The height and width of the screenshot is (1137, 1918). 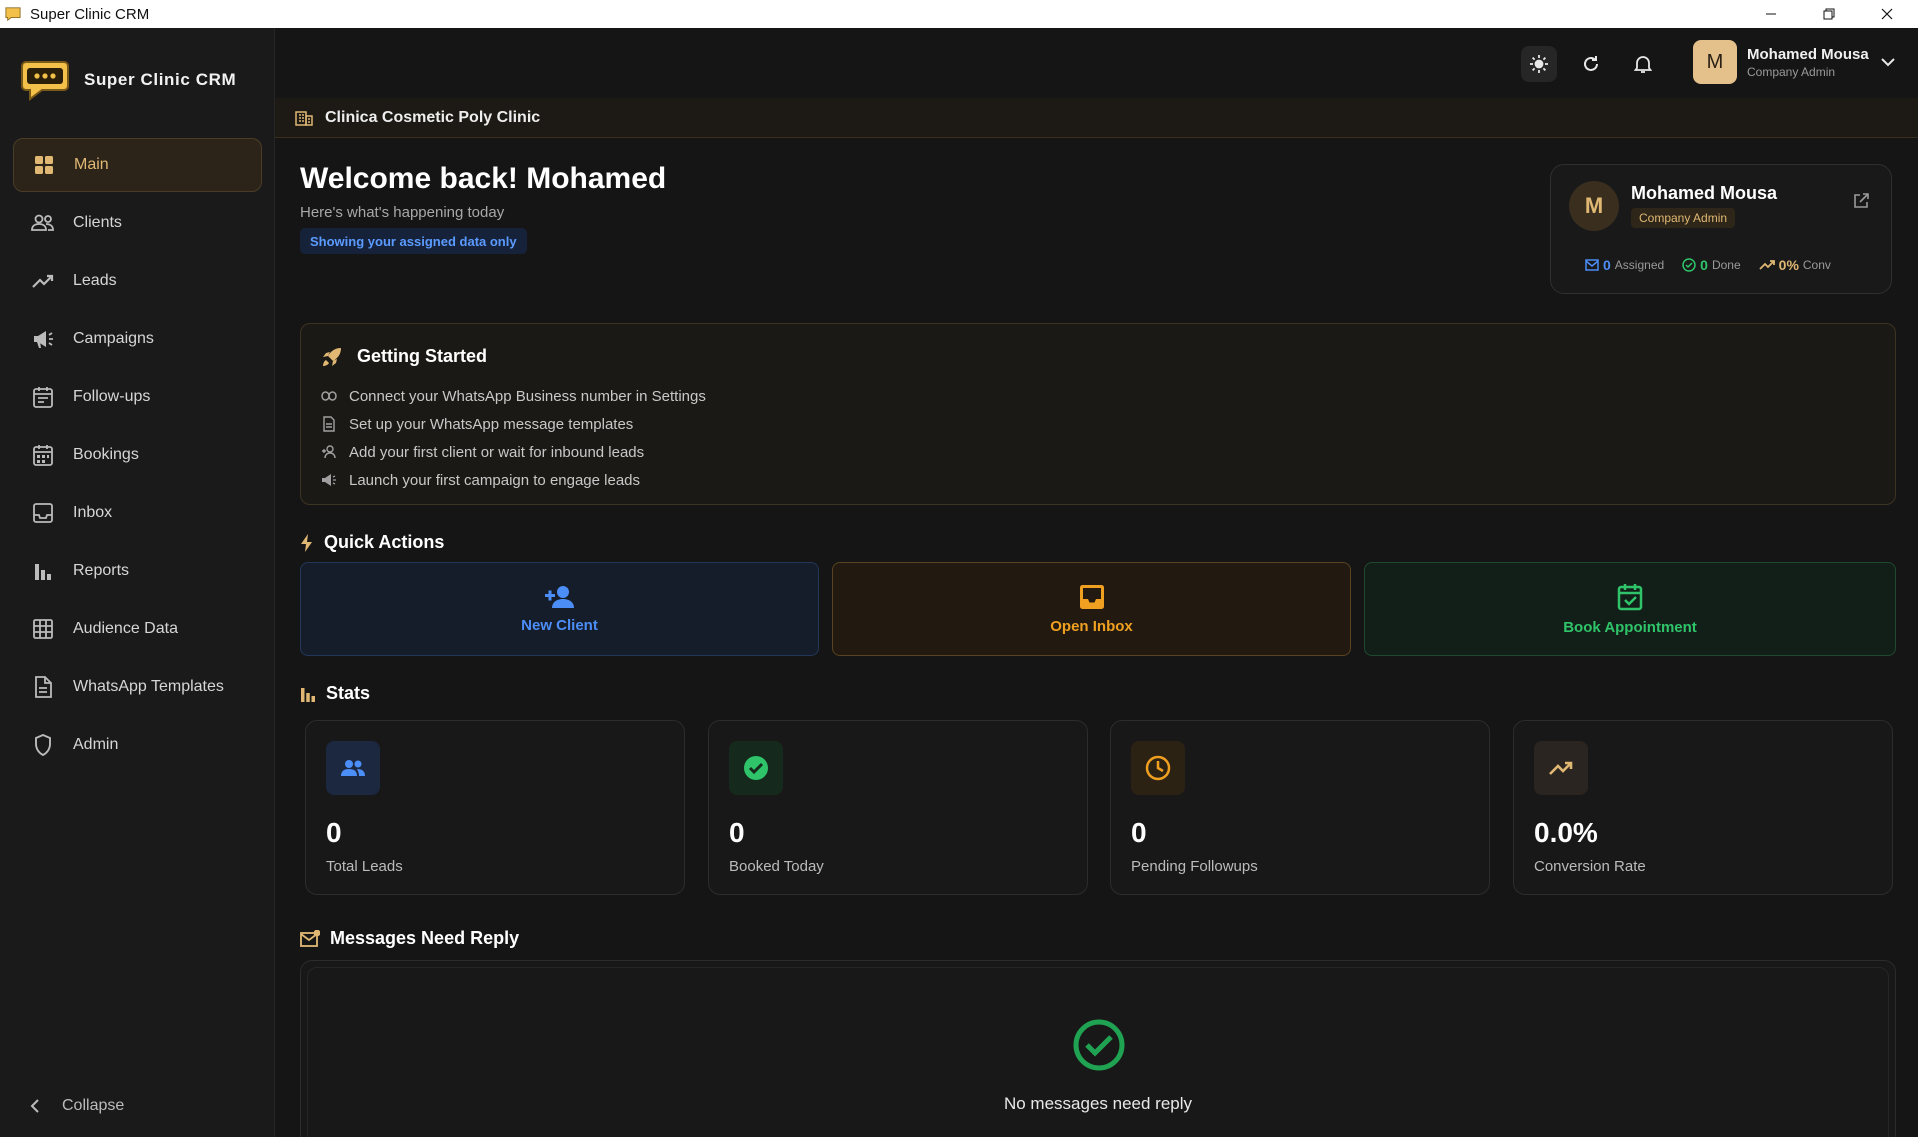 I want to click on rocket-icon, so click(x=332, y=357).